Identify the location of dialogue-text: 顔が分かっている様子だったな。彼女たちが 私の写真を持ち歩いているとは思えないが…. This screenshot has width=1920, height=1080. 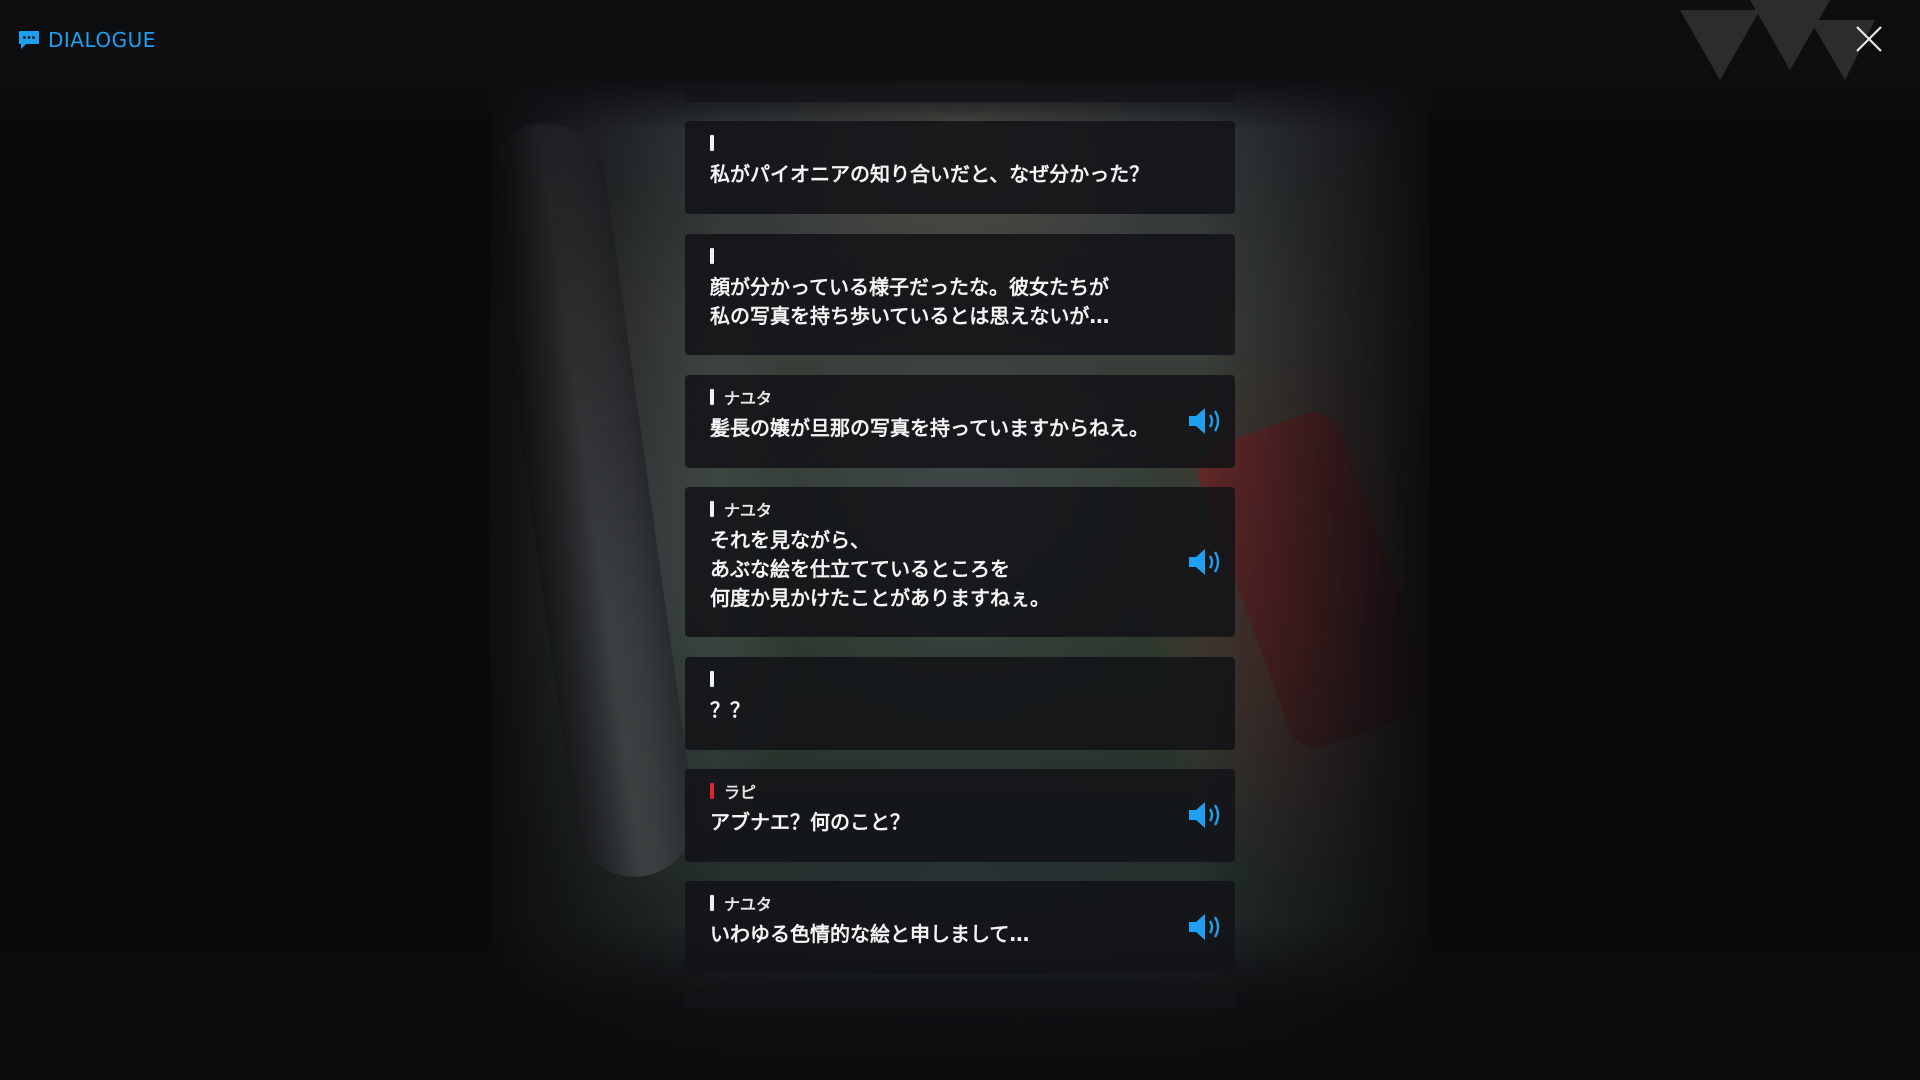
(910, 301).